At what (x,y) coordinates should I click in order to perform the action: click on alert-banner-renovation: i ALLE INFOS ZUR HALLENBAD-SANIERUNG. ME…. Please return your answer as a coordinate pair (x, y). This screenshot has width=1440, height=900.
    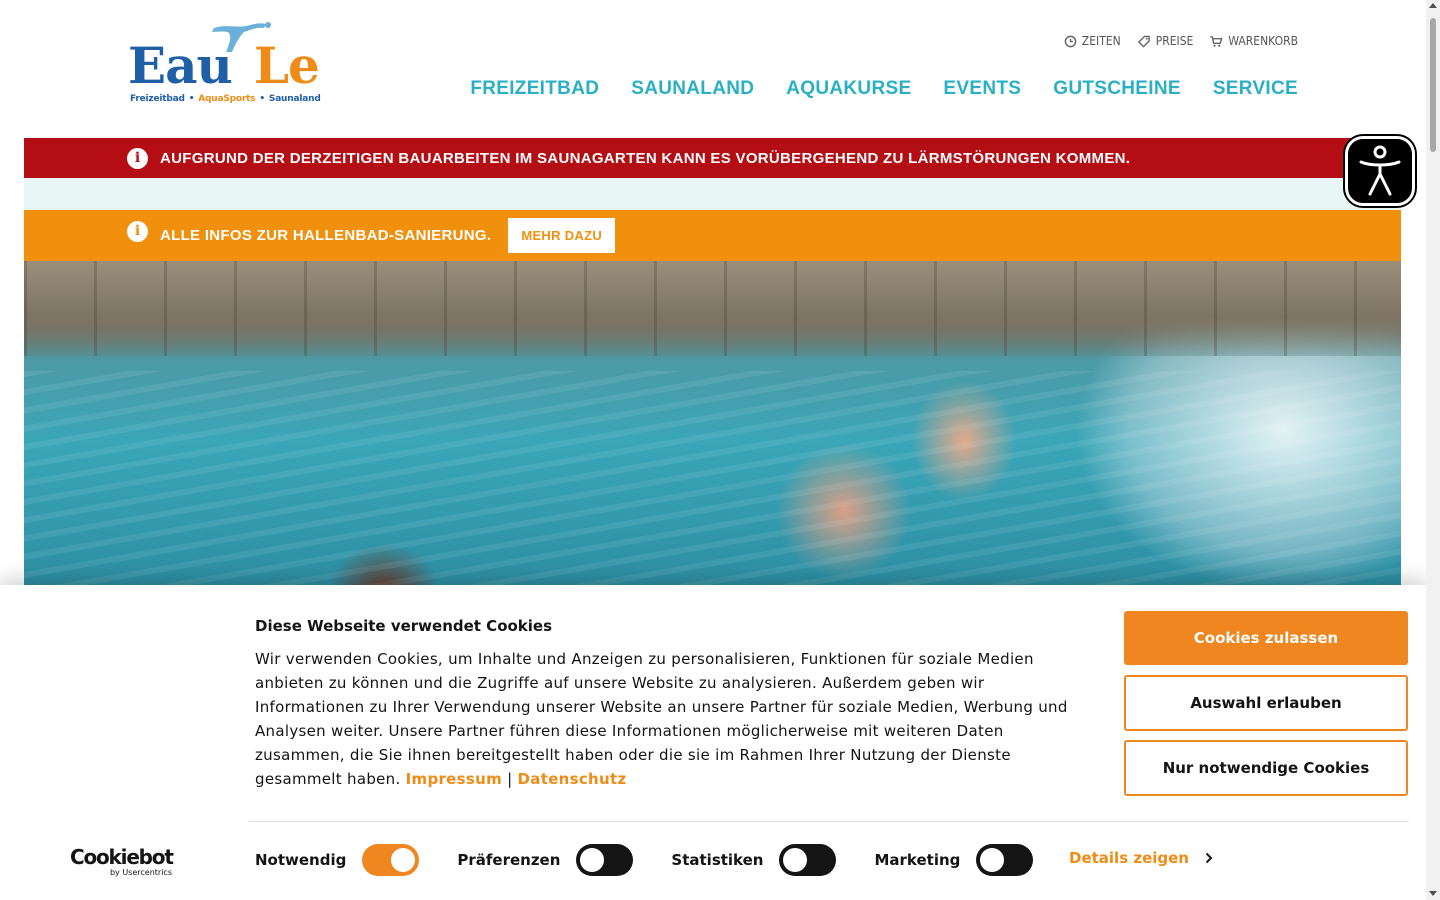
    Looking at the image, I should click on (712, 235).